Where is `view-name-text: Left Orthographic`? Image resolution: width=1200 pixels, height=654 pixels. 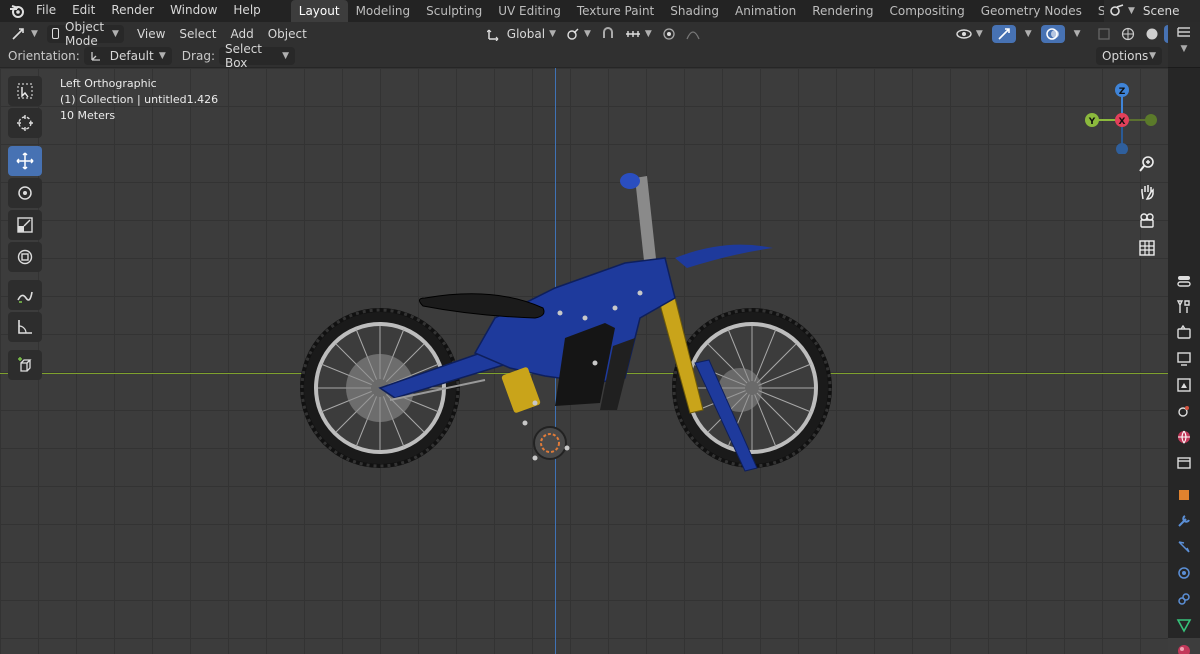
view-name-text: Left Orthographic is located at coordinates (108, 83).